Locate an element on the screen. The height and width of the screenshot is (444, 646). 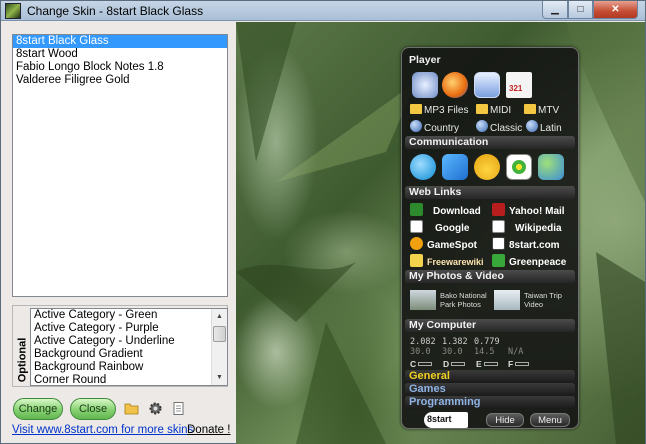
scroll-up-icon: ▲ is located at coordinates (219, 316).